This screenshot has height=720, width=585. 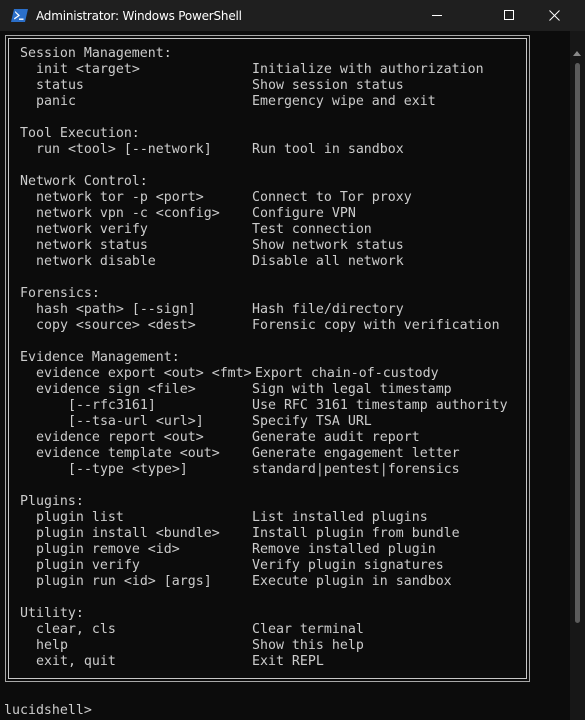 I want to click on help-description: Generate engagement letter, so click(x=356, y=453).